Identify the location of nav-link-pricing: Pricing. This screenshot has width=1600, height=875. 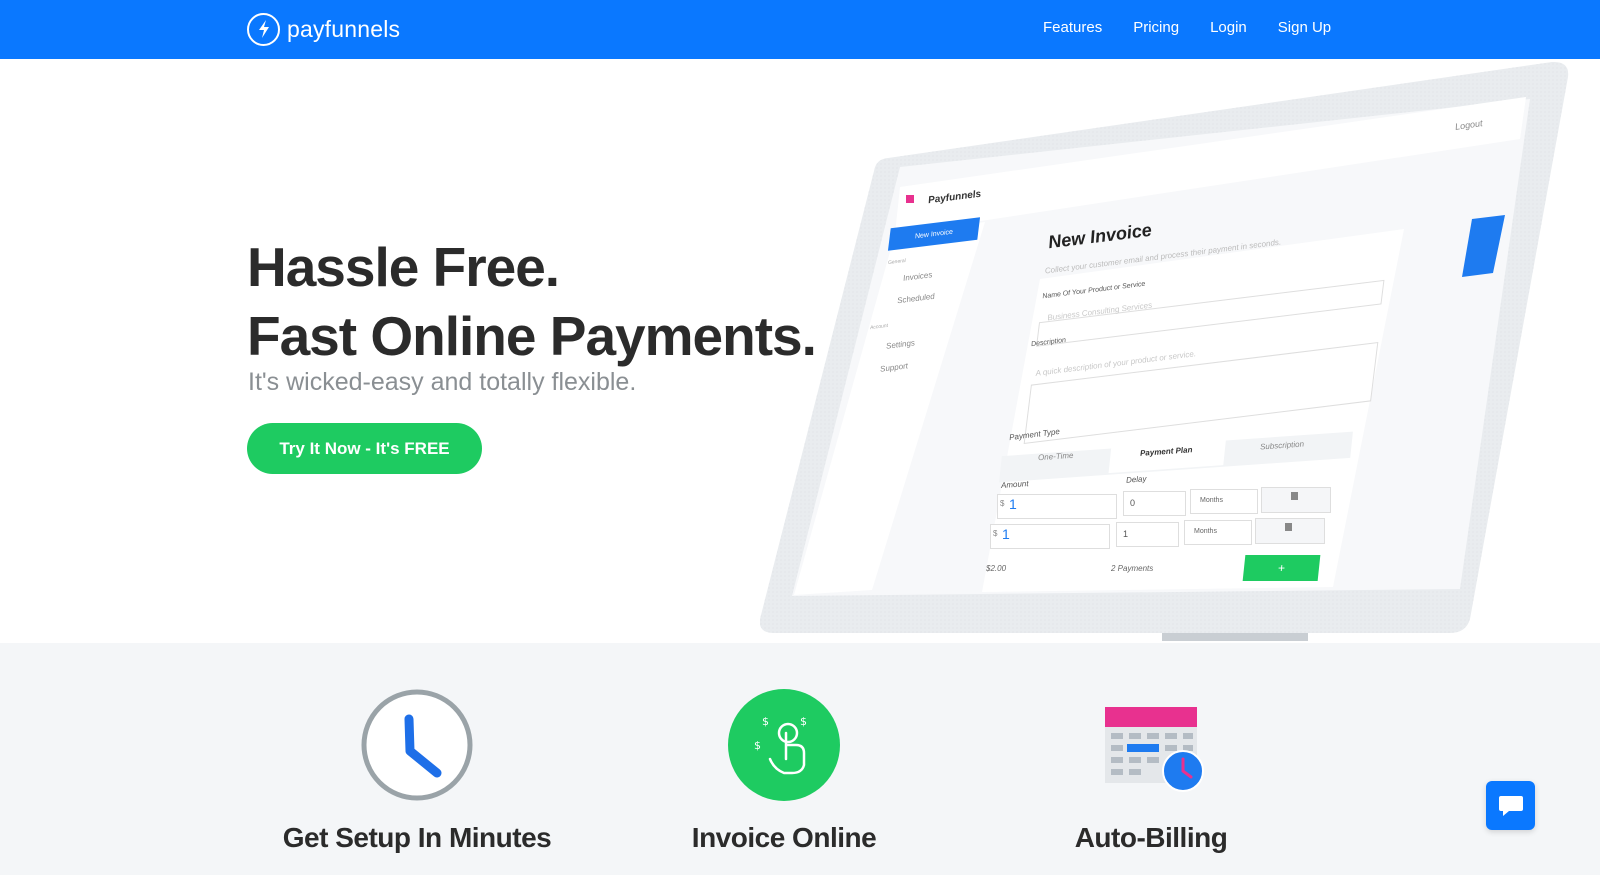
(1156, 27).